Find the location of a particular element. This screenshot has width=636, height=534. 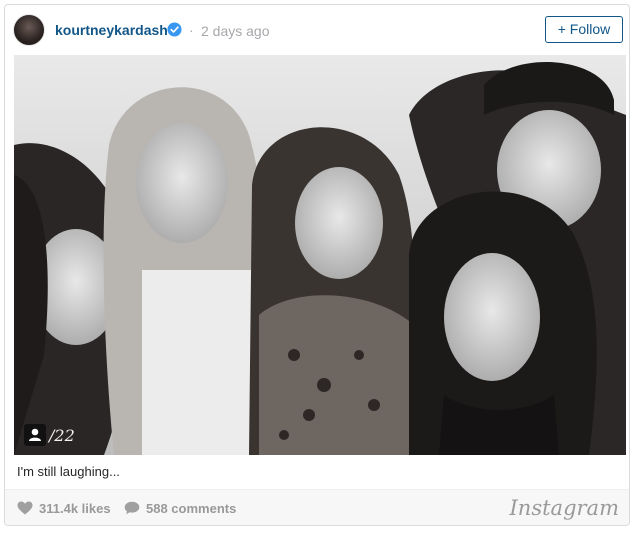

heart-icon is located at coordinates (25, 508).